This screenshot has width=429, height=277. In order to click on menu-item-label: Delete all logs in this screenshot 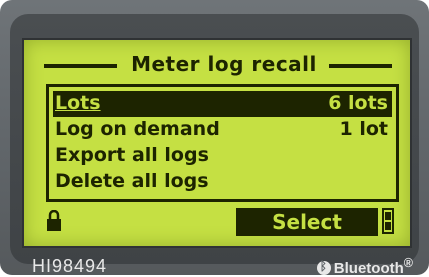, I will do `click(132, 181)`.